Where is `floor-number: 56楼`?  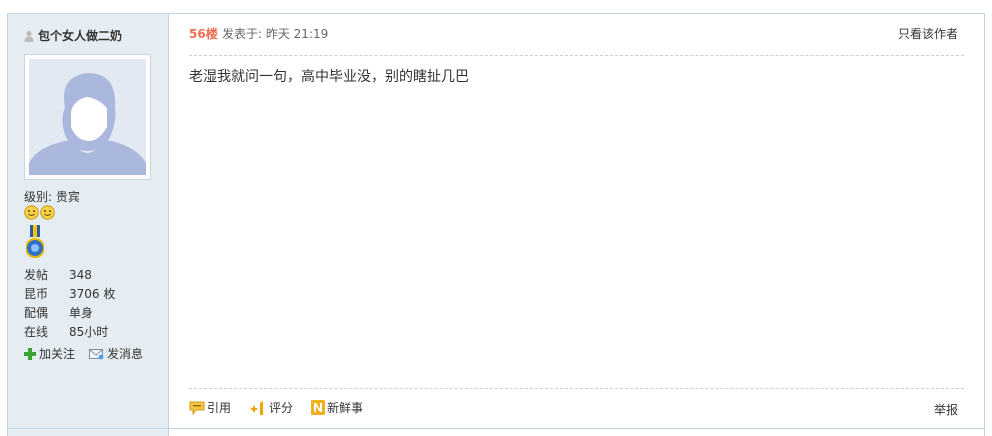
floor-number: 56楼 is located at coordinates (203, 33).